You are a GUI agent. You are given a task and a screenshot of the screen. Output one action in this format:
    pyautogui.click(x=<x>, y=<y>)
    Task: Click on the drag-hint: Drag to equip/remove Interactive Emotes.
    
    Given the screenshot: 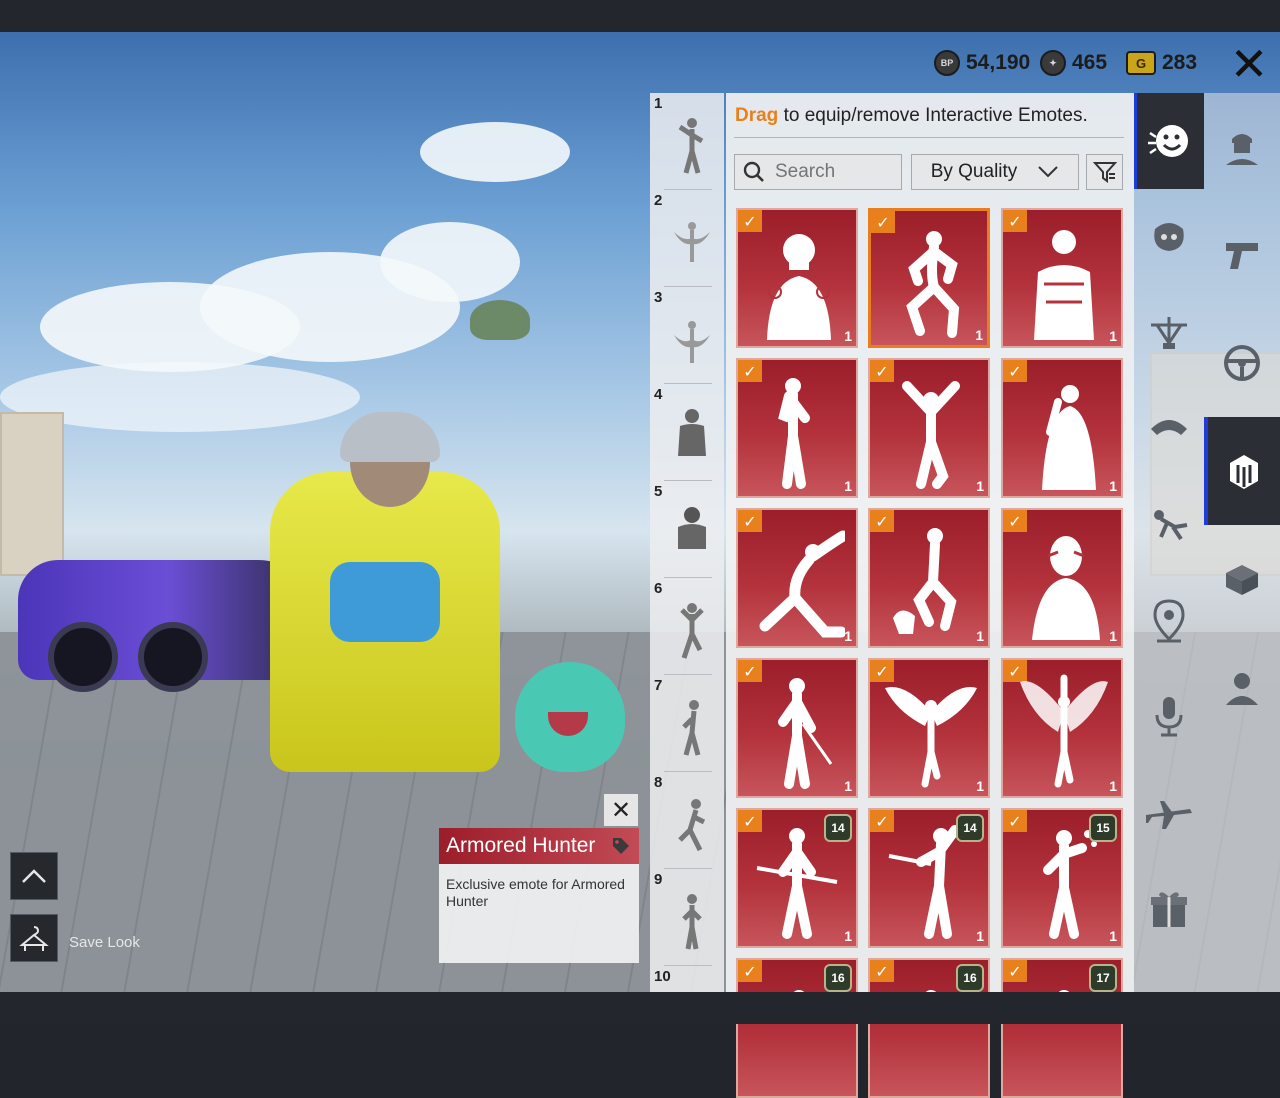 What is the action you would take?
    pyautogui.click(x=911, y=115)
    